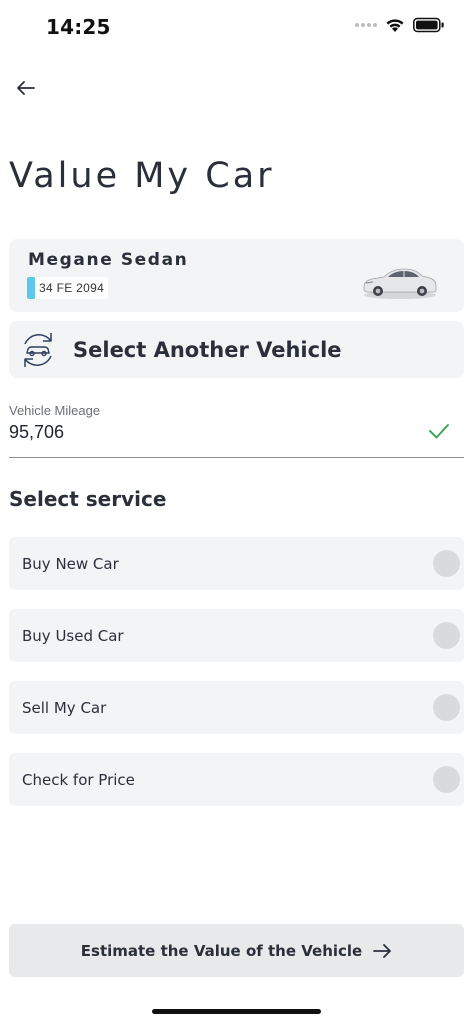  I want to click on car-swap-icon, so click(38, 350).